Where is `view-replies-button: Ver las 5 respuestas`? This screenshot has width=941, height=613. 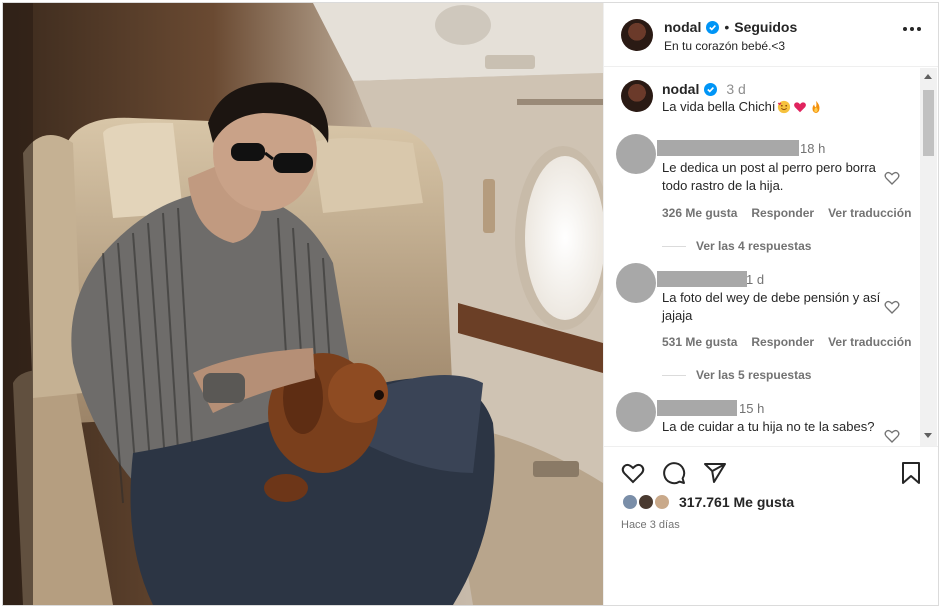
view-replies-button: Ver las 5 respuestas is located at coordinates (736, 375).